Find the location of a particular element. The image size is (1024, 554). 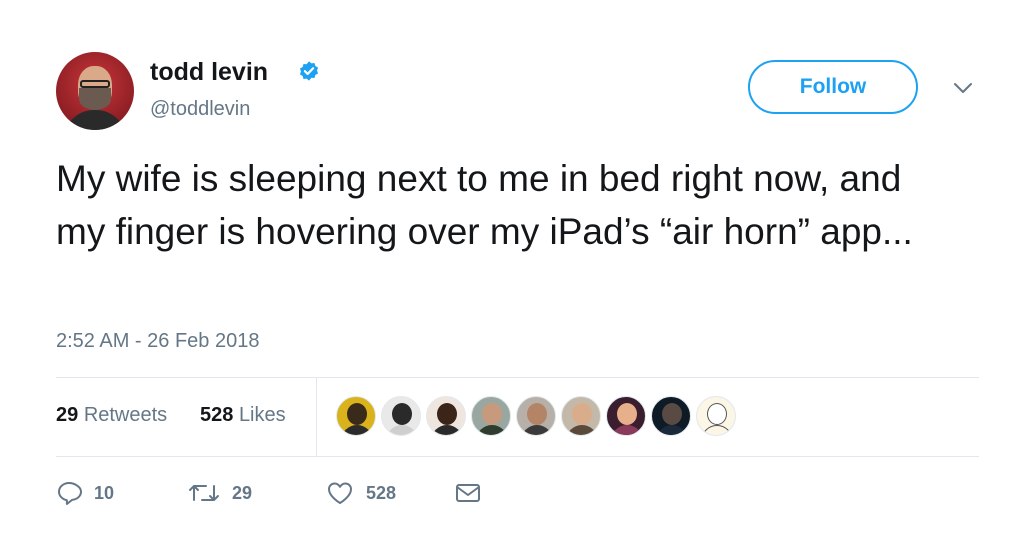

retweets-count: 29 is located at coordinates (67, 415).